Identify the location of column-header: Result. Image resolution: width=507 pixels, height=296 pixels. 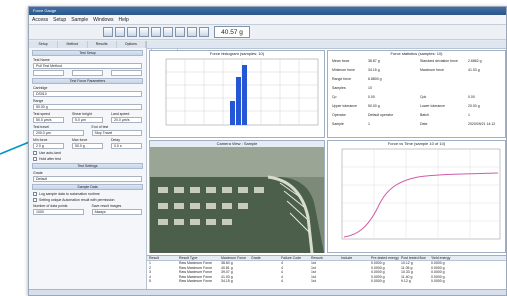
(162, 258).